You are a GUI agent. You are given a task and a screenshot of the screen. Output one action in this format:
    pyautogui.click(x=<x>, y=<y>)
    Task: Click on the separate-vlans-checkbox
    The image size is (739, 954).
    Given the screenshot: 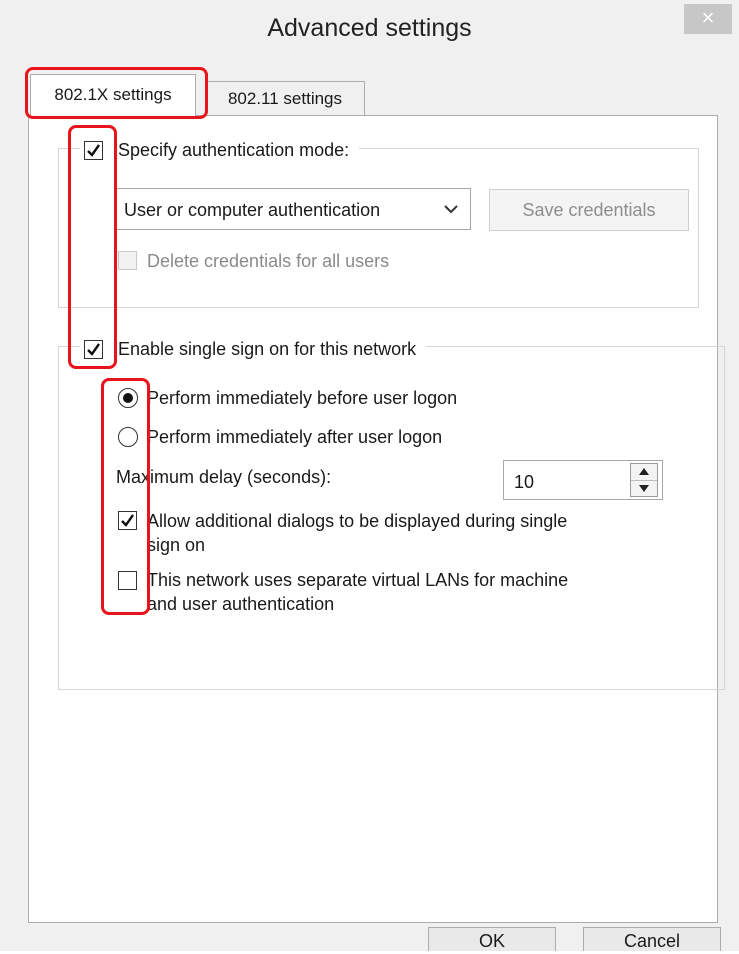 What is the action you would take?
    pyautogui.click(x=127, y=580)
    